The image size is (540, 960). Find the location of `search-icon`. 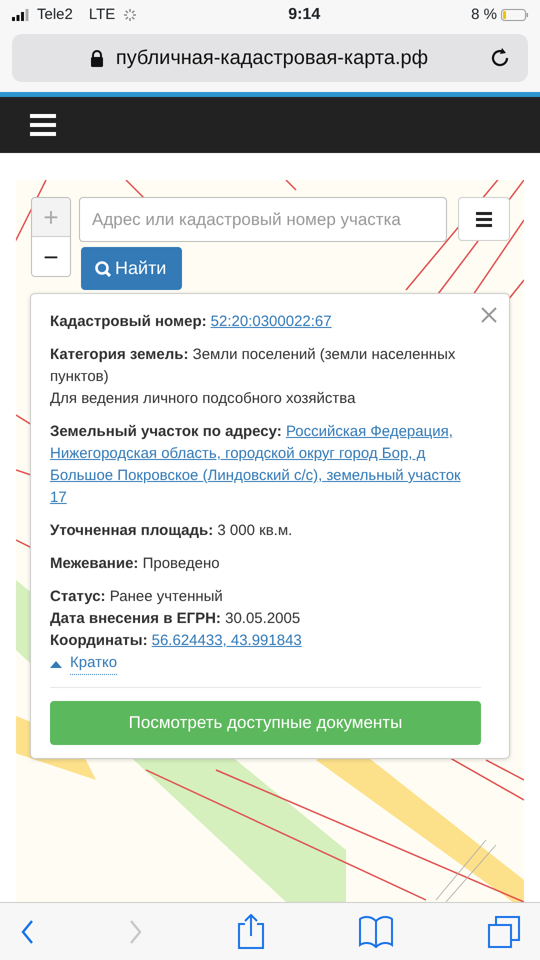

search-icon is located at coordinates (103, 268).